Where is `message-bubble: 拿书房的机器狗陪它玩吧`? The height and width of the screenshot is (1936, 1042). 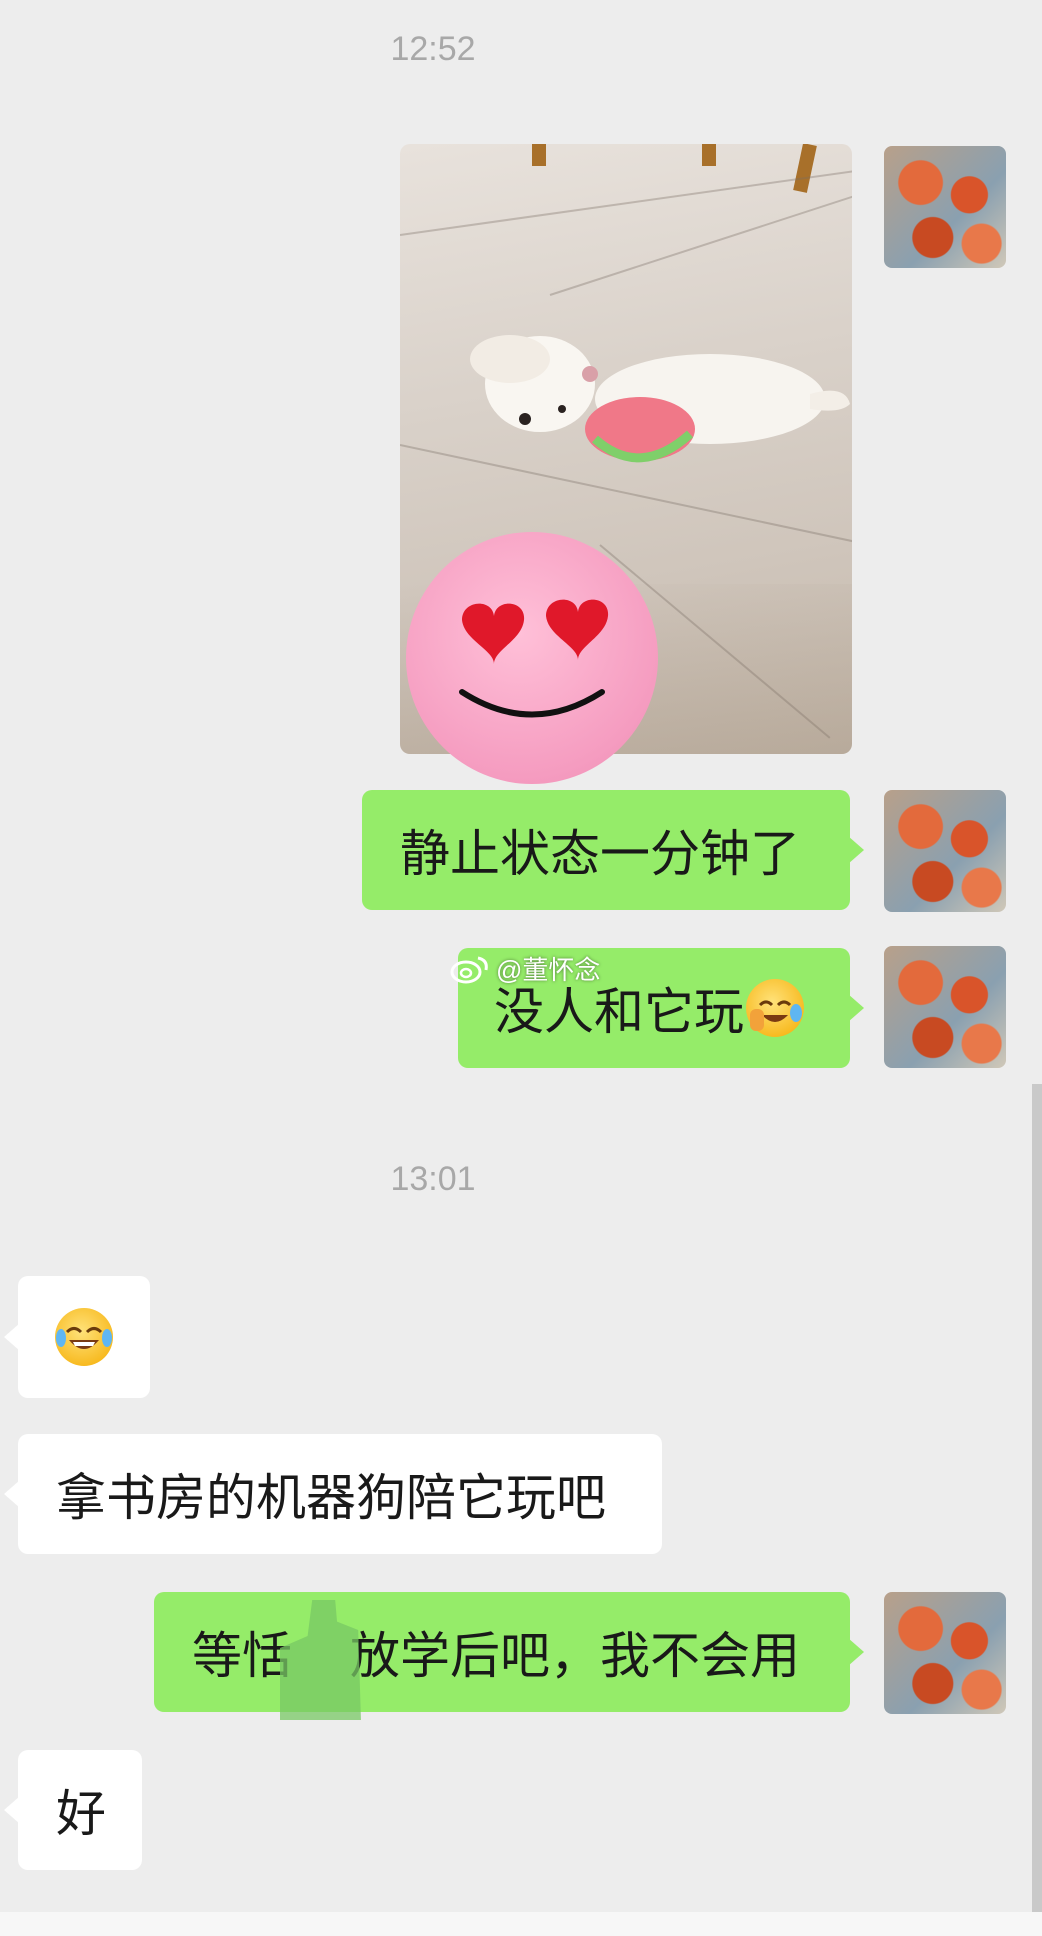 message-bubble: 拿书房的机器狗陪它玩吧 is located at coordinates (333, 1494).